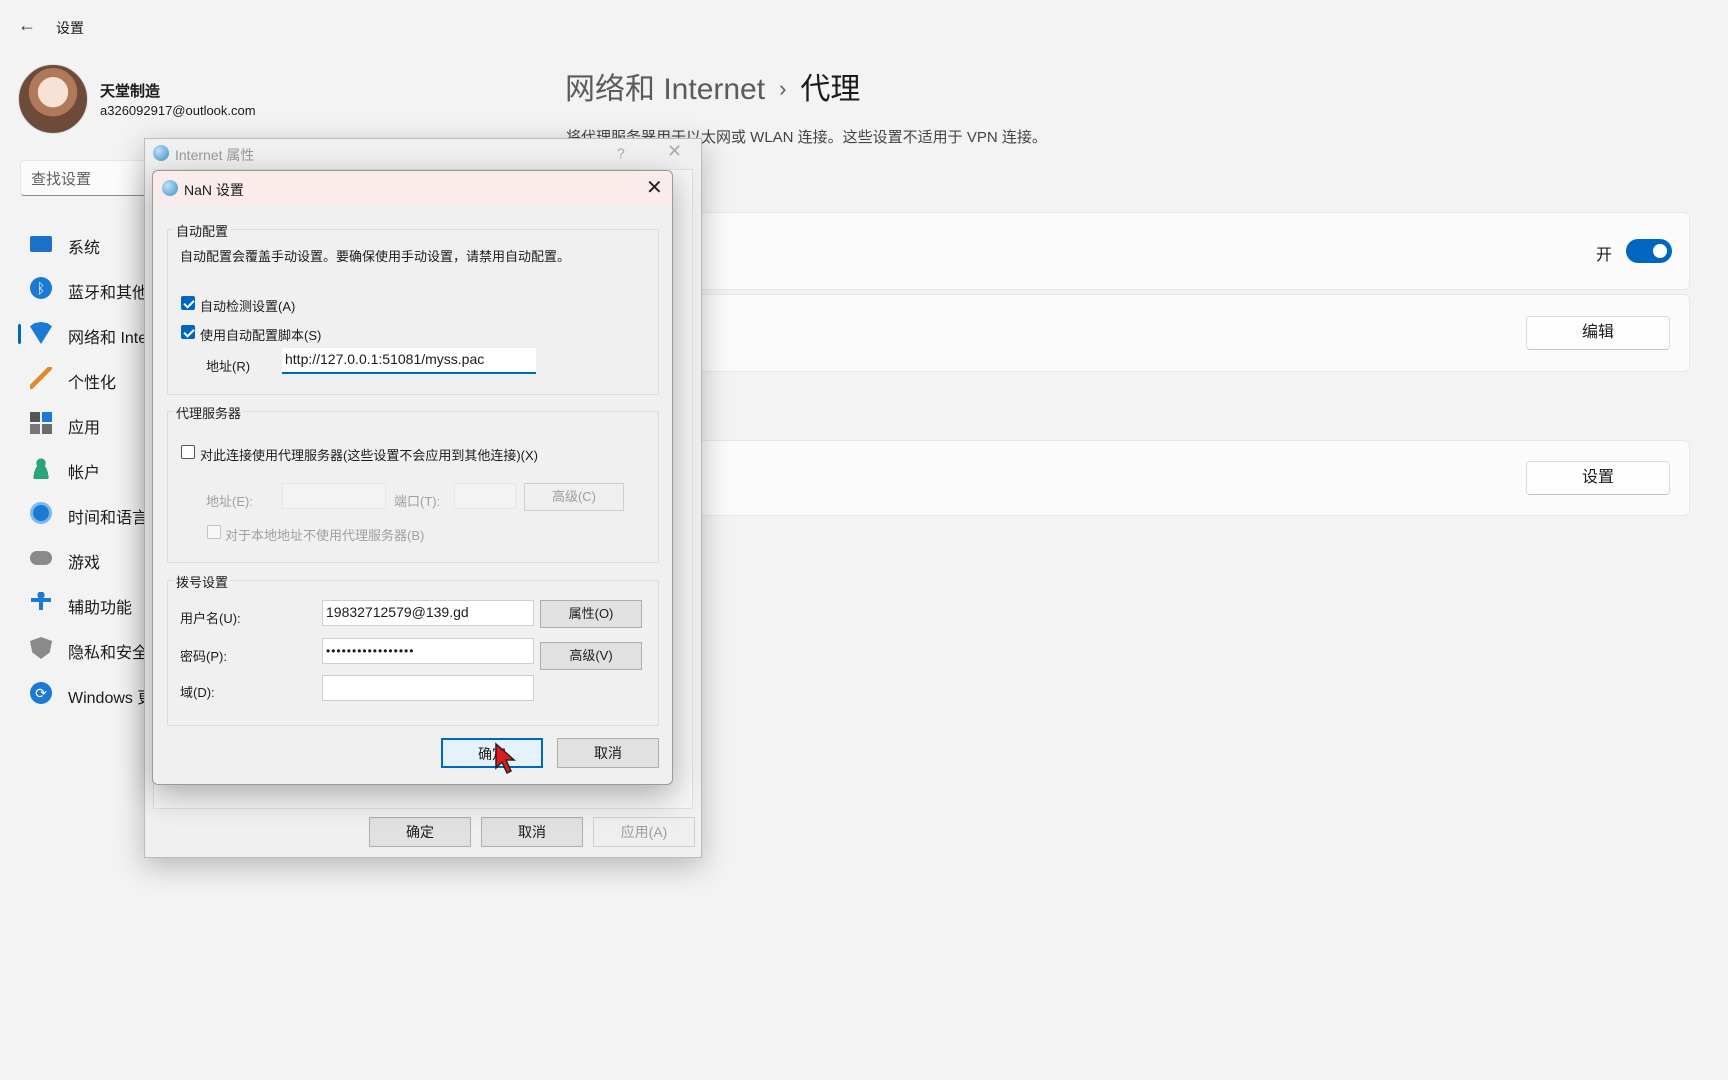 This screenshot has width=1728, height=1080. What do you see at coordinates (41, 648) in the screenshot?
I see `shield-icon` at bounding box center [41, 648].